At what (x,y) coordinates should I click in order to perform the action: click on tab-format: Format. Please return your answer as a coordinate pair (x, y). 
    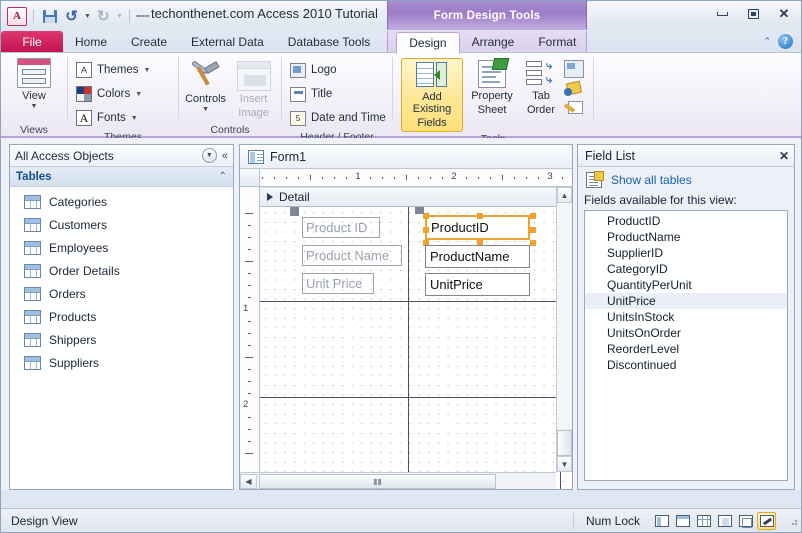
    Looking at the image, I should click on (557, 42).